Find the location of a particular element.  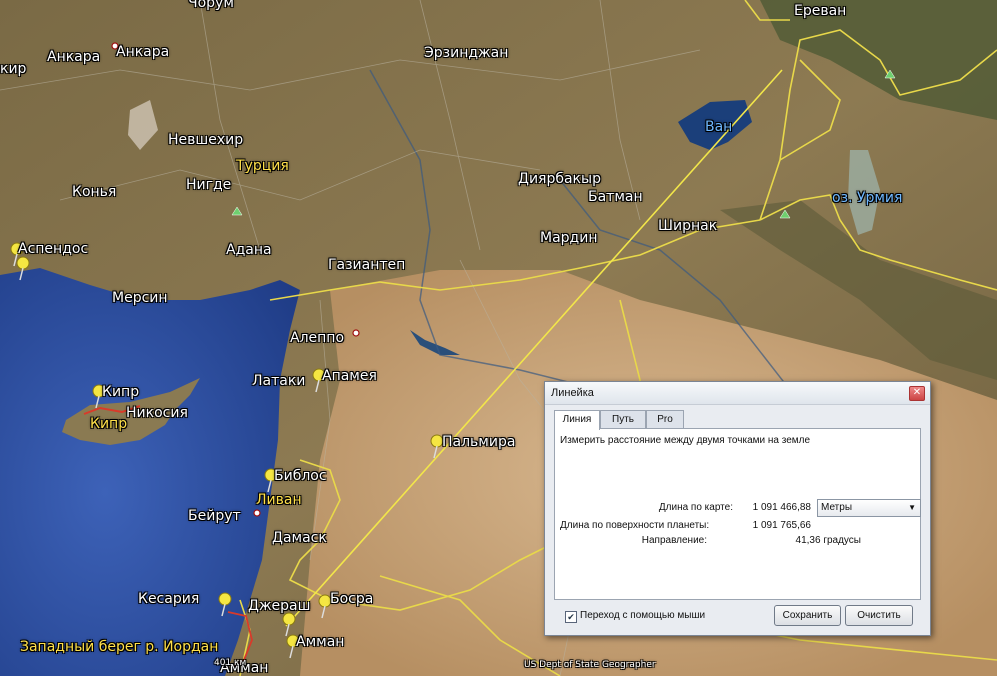

map-label-adana: Адана is located at coordinates (249, 250).